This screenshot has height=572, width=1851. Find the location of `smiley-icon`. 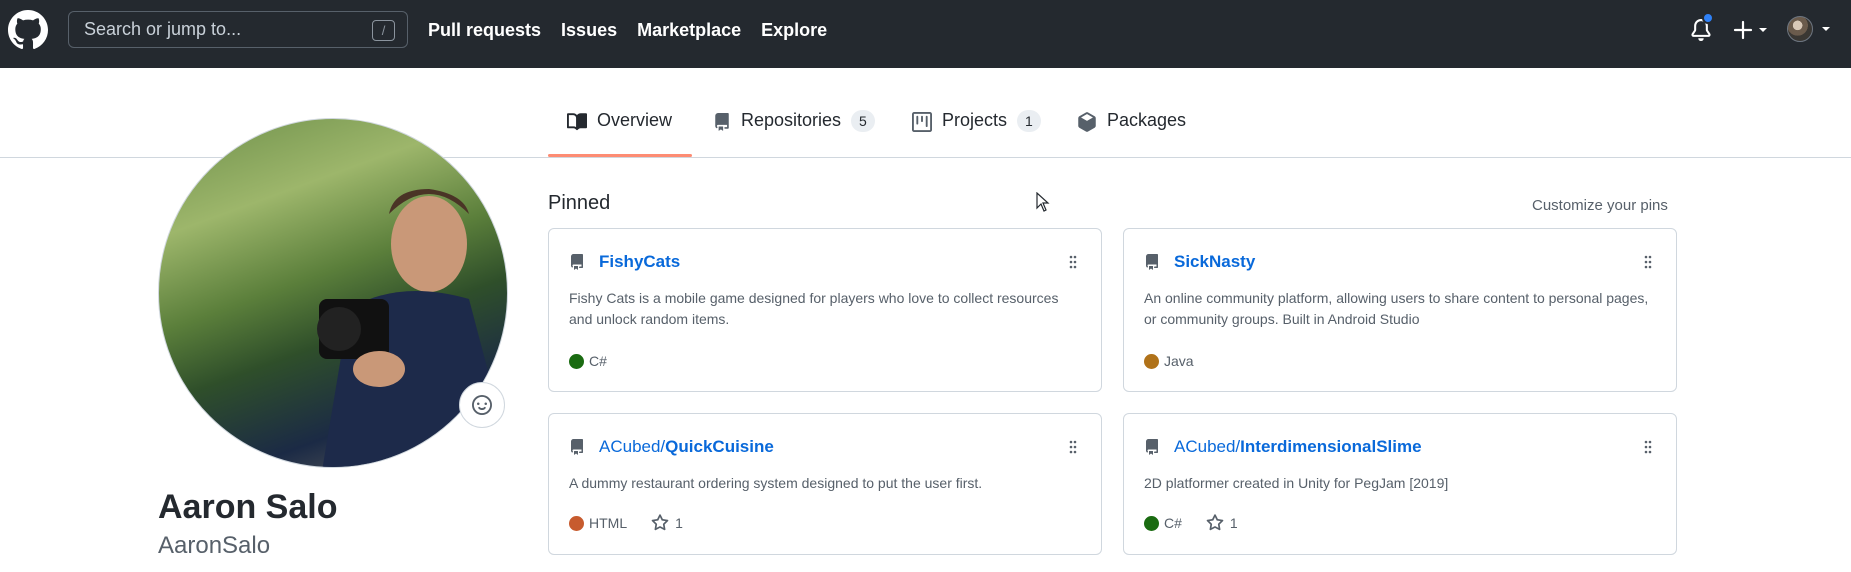

smiley-icon is located at coordinates (482, 405).